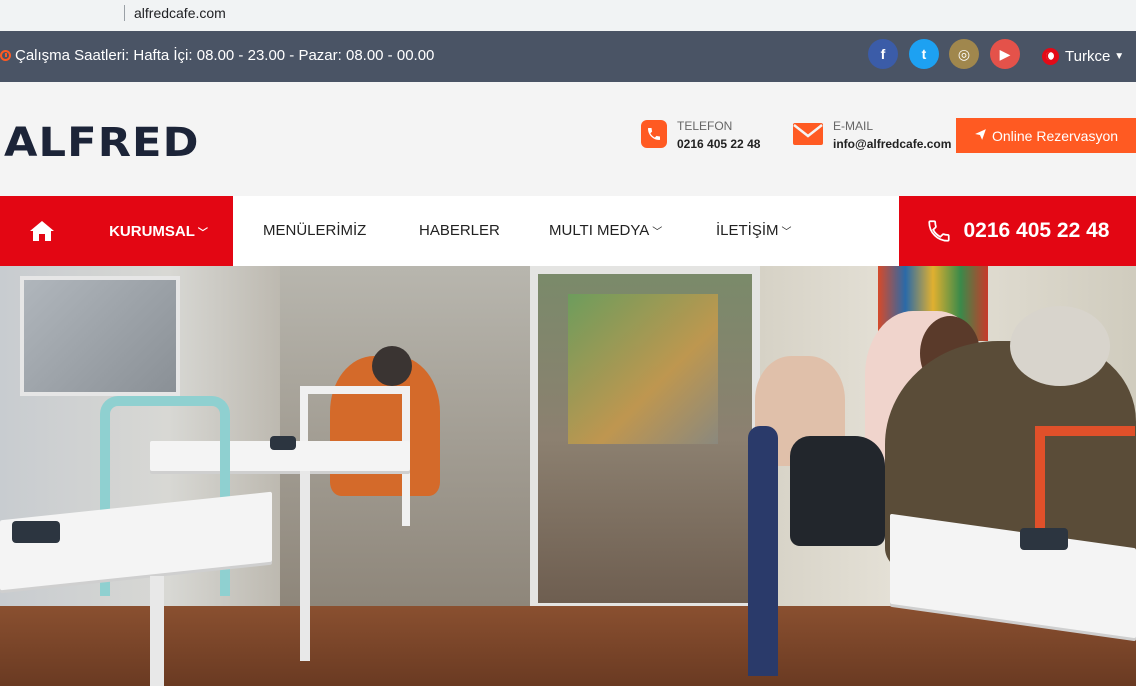  I want to click on nav-item-label: KURUMSAL, so click(152, 231).